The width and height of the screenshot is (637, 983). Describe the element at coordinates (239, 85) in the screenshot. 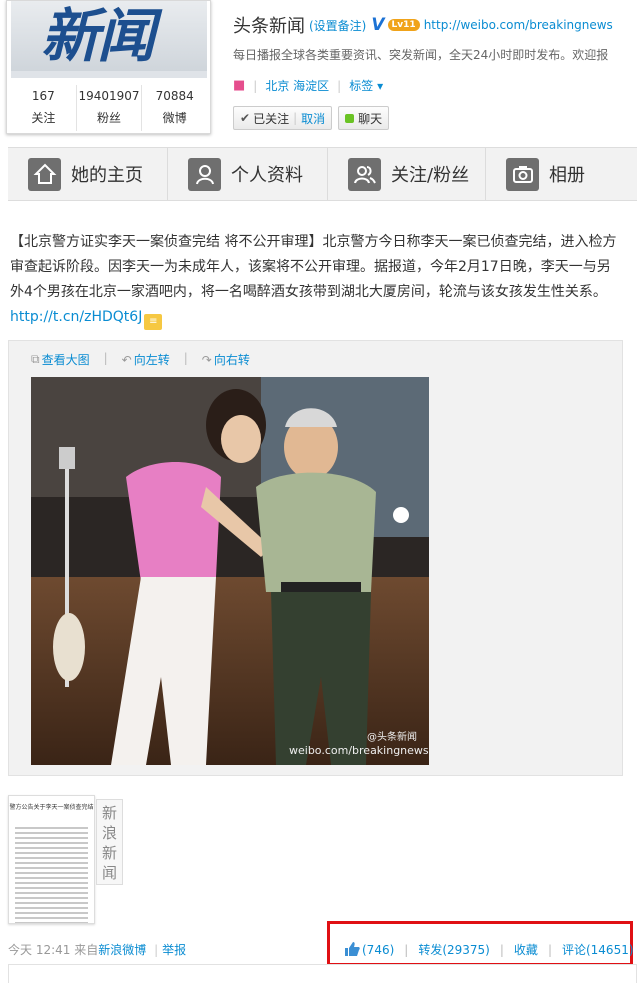

I see `female-icon: ■` at that location.